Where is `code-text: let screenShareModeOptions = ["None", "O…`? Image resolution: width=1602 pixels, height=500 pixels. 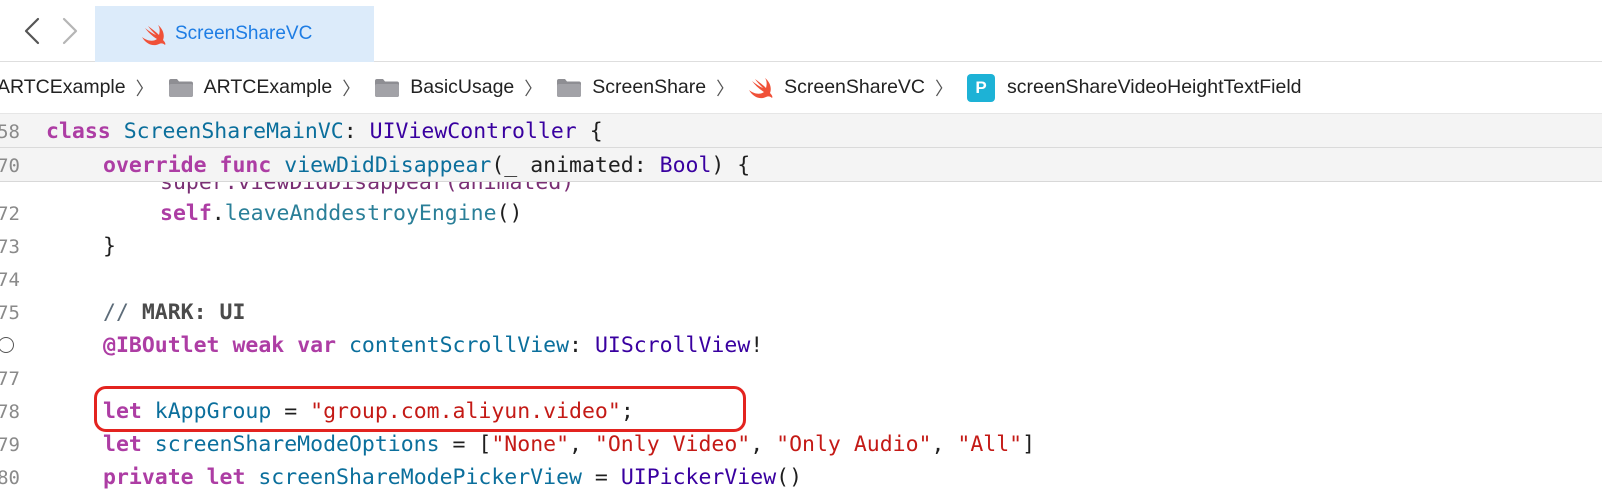
code-text: let screenShareModeOptions = ["None", "O… is located at coordinates (569, 444).